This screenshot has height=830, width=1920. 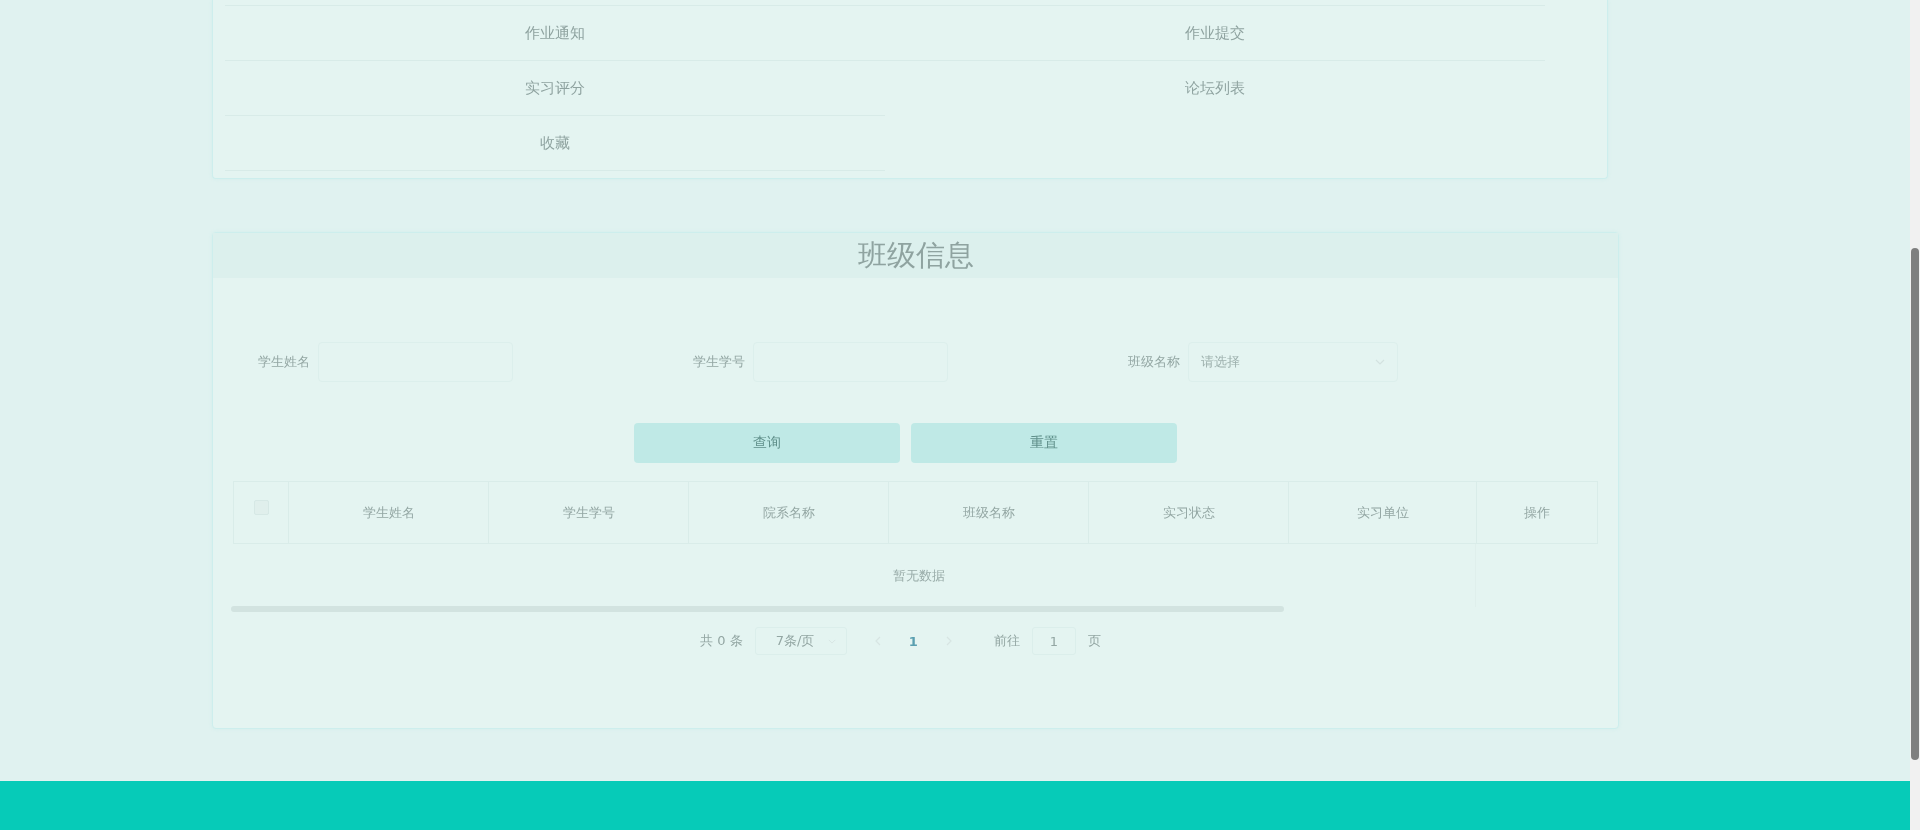 What do you see at coordinates (915, 255) in the screenshot?
I see `panel-title: 班级信息` at bounding box center [915, 255].